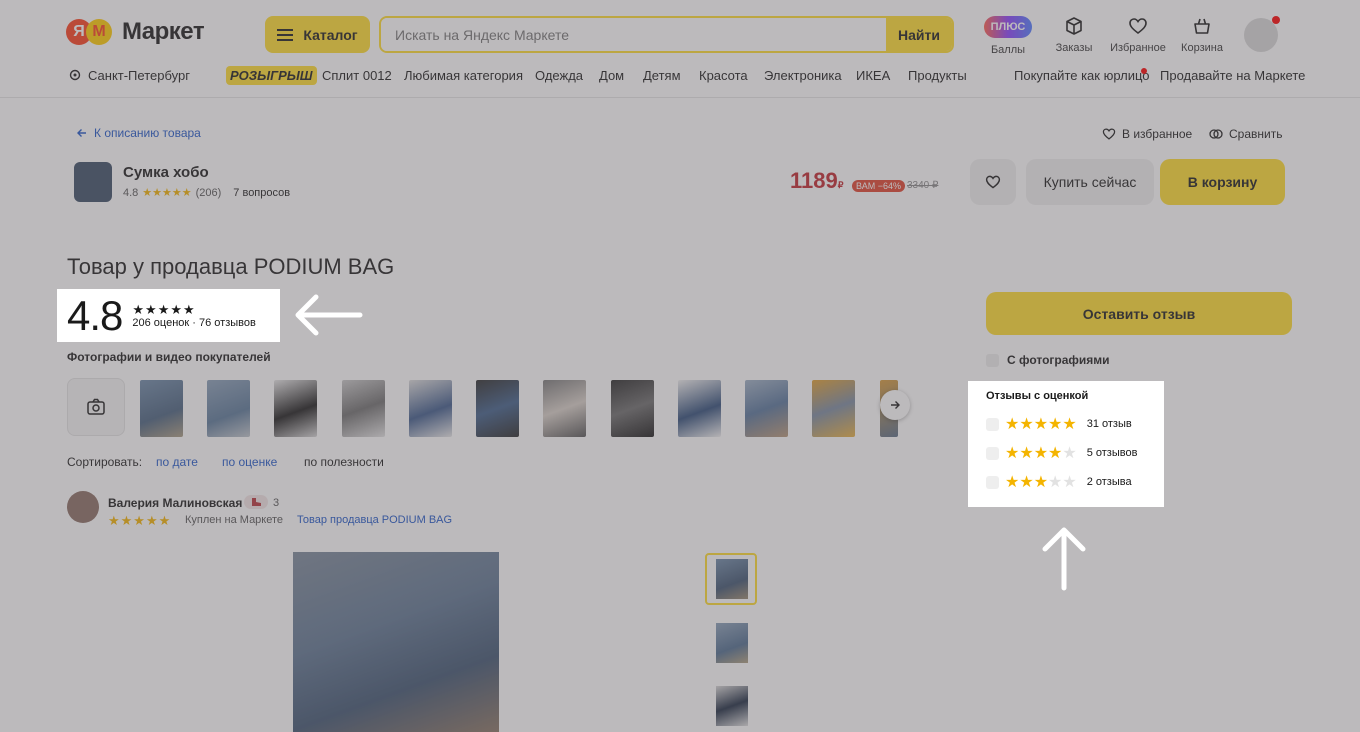 The image size is (1360, 732). What do you see at coordinates (396, 642) in the screenshot?
I see `review-main-photo` at bounding box center [396, 642].